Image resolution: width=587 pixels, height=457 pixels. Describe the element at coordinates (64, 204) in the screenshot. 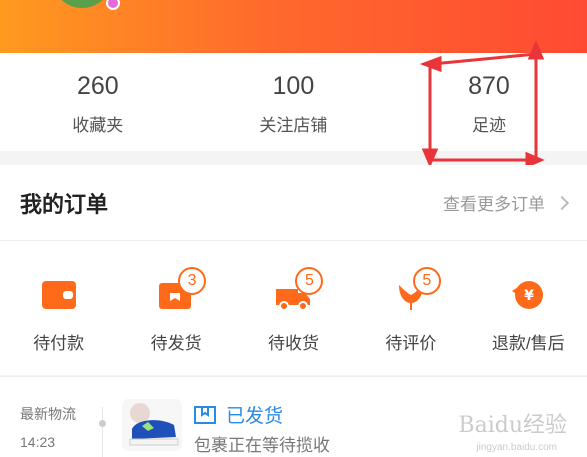

I see `my-orders-title: 我的订单` at that location.